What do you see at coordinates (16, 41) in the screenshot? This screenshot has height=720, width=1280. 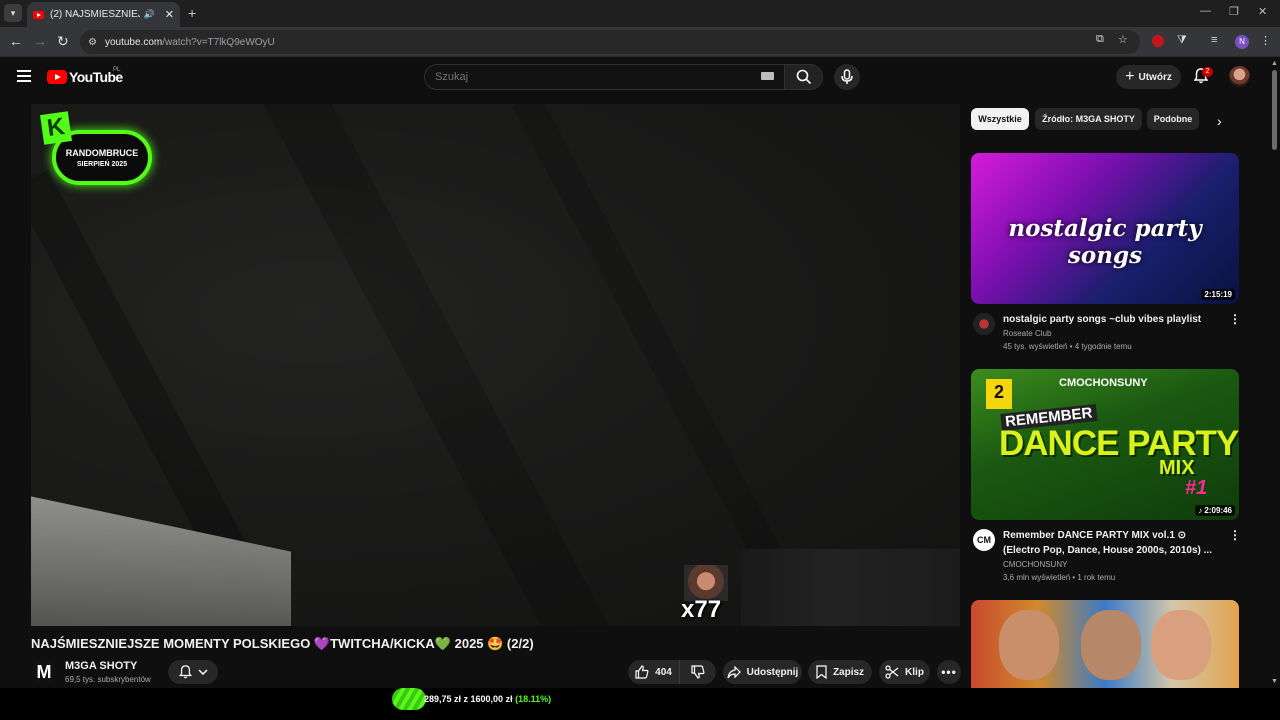 I see `back-icon: ←` at bounding box center [16, 41].